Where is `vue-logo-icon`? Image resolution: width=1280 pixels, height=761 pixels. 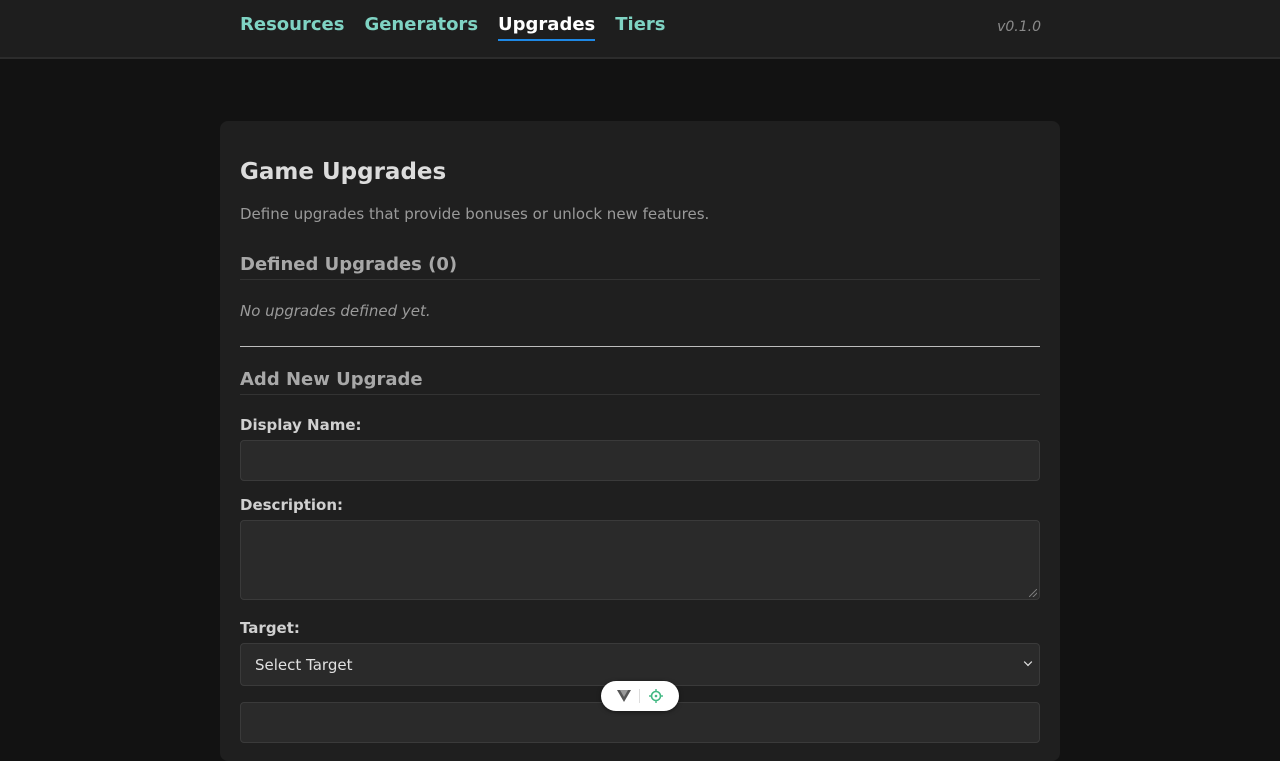
vue-logo-icon is located at coordinates (624, 696).